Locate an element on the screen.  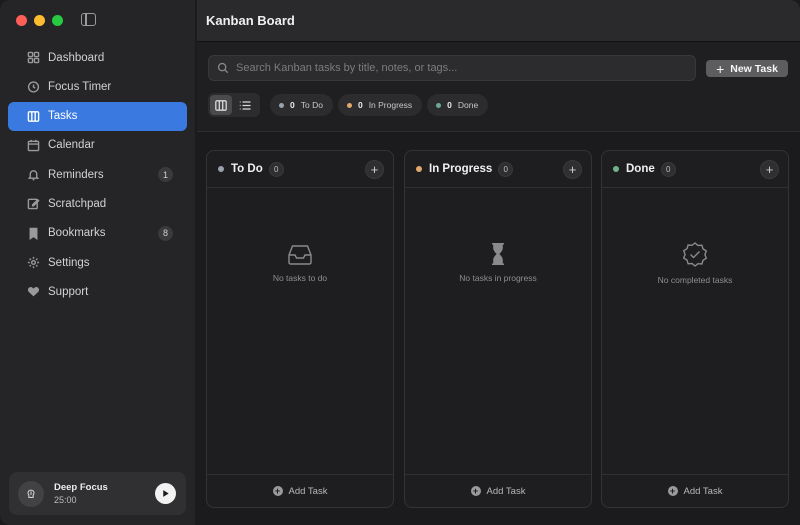
new-task-button: + New Task is located at coordinates (747, 68).